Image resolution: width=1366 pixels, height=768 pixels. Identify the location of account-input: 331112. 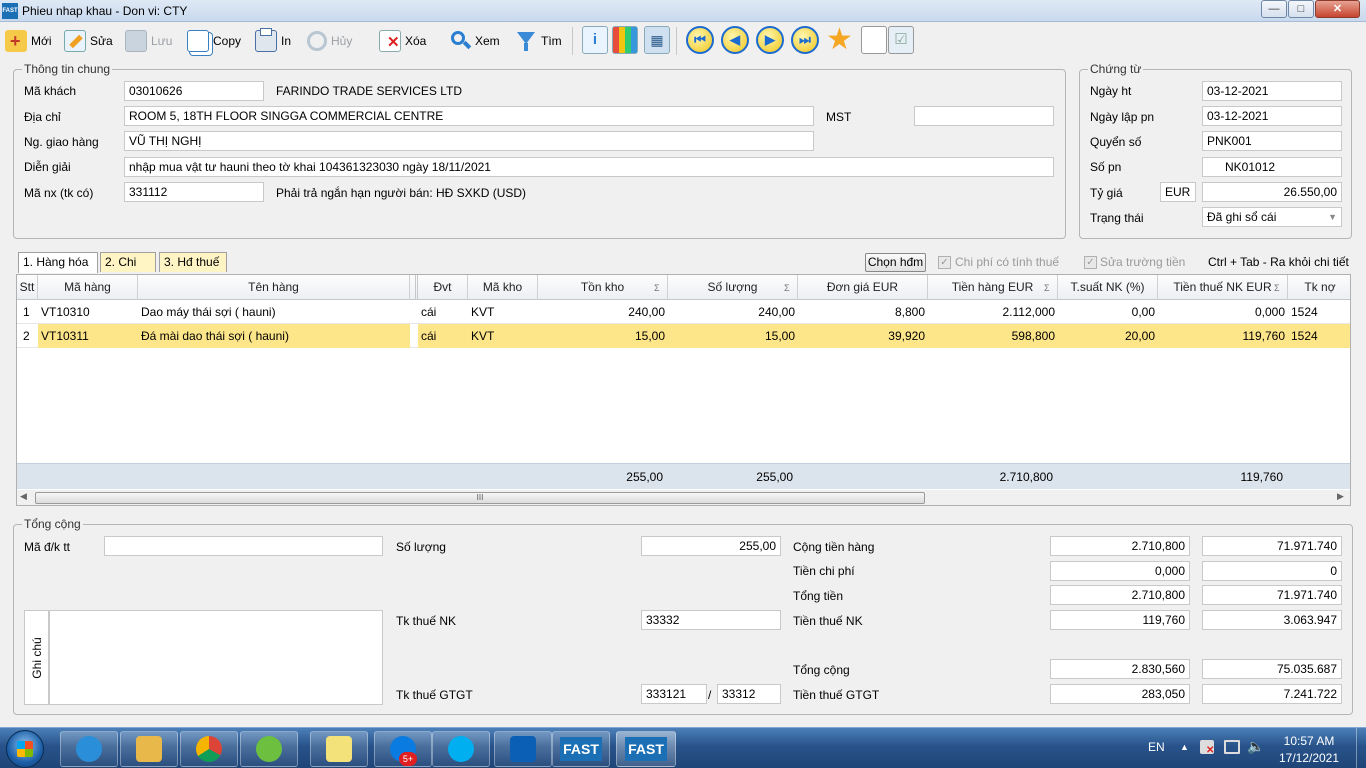
(194, 192).